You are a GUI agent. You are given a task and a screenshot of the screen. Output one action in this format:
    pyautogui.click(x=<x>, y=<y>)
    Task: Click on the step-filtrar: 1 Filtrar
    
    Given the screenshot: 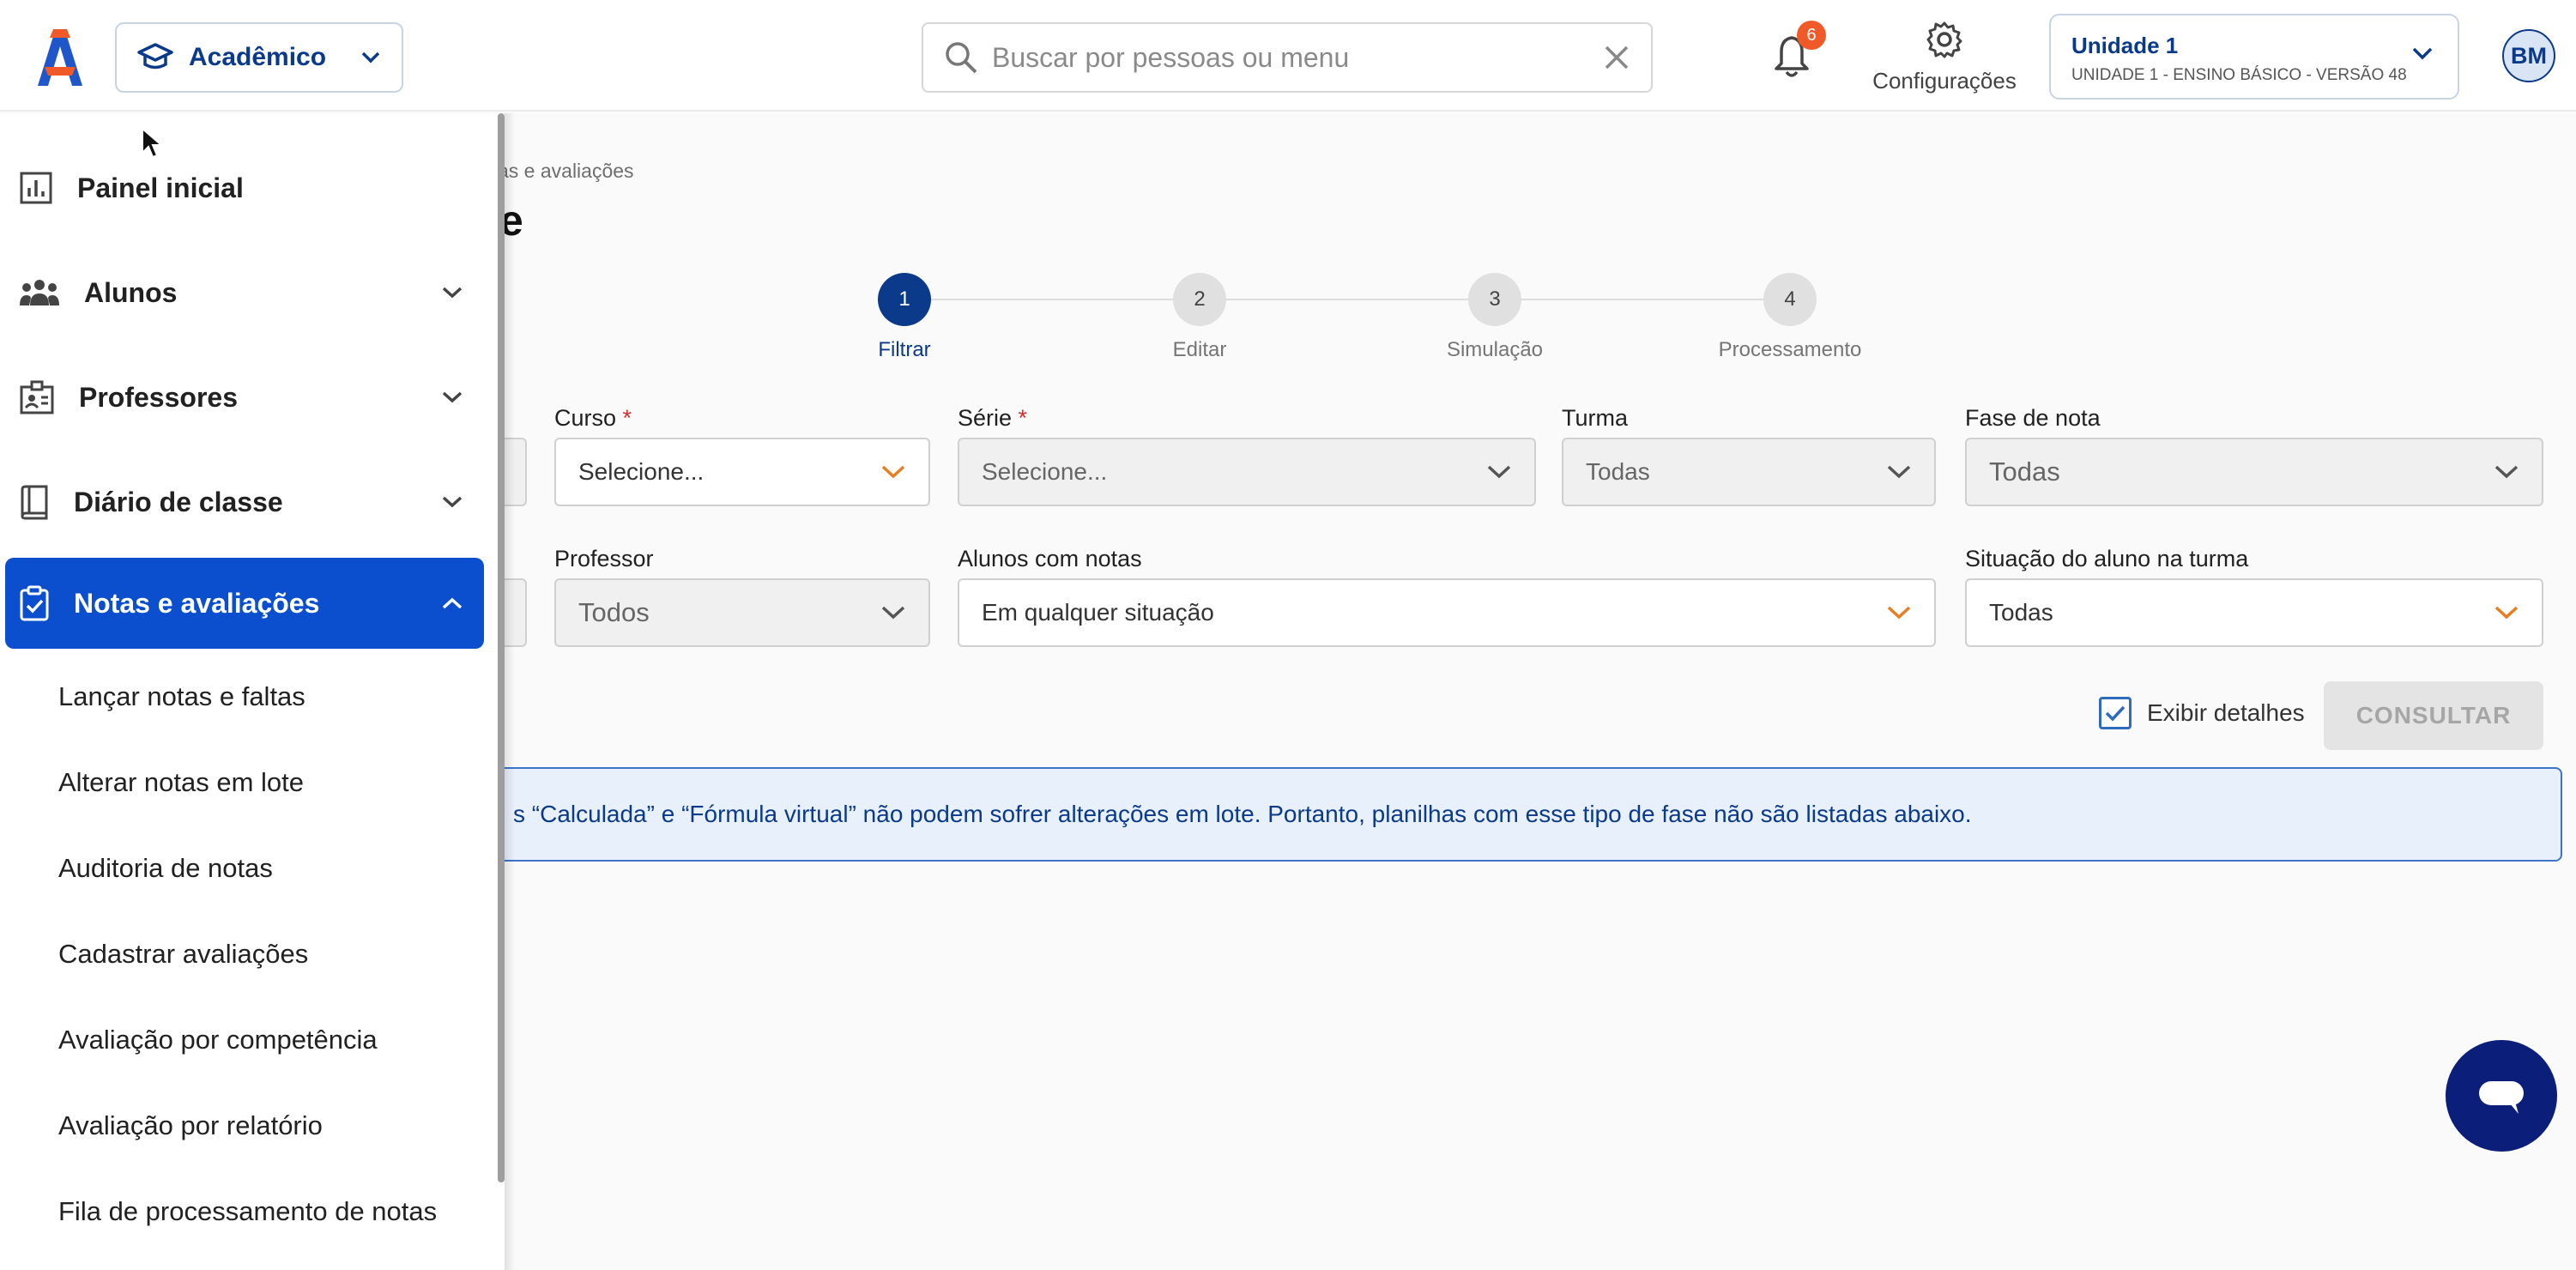 What is the action you would take?
    pyautogui.click(x=904, y=317)
    